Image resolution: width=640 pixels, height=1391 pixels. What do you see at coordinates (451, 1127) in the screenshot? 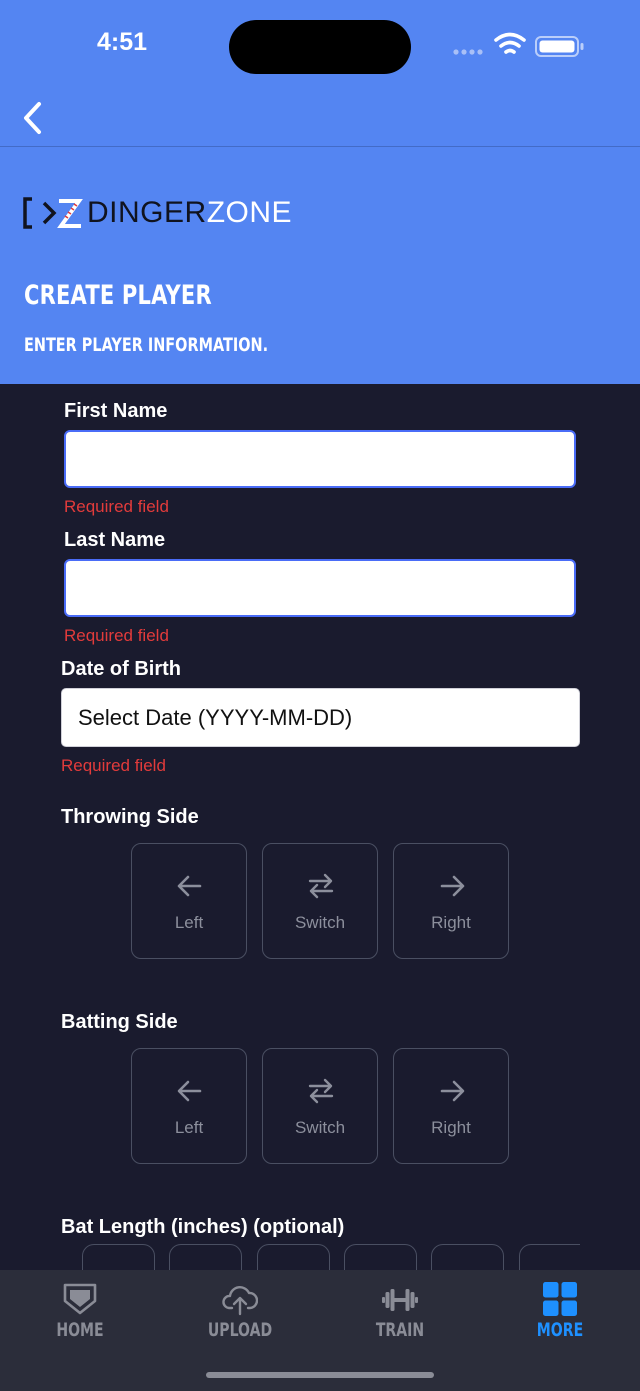
I see `batting-right-label: Right` at bounding box center [451, 1127].